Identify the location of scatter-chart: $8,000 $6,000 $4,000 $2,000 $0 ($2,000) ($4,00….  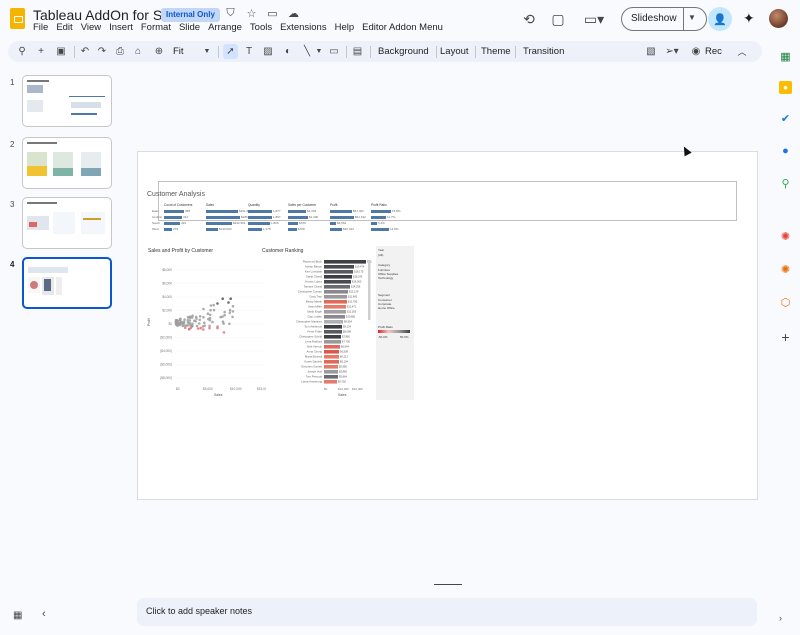
(206, 329).